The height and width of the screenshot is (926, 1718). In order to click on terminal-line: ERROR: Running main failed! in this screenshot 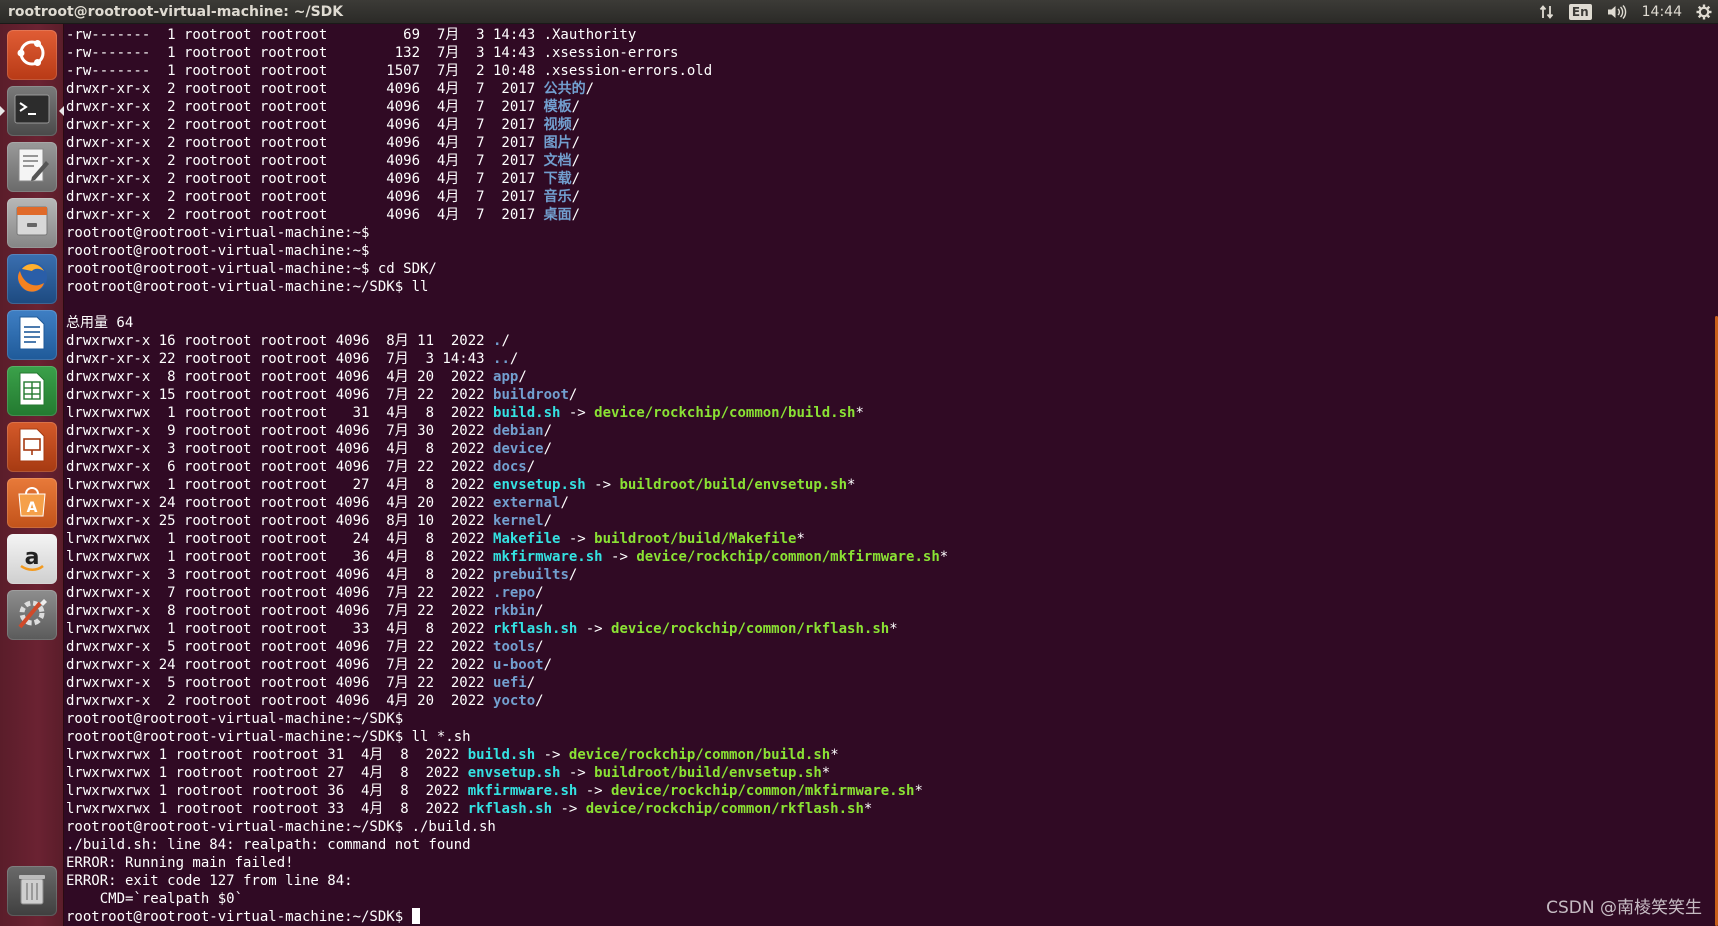, I will do `click(507, 863)`.